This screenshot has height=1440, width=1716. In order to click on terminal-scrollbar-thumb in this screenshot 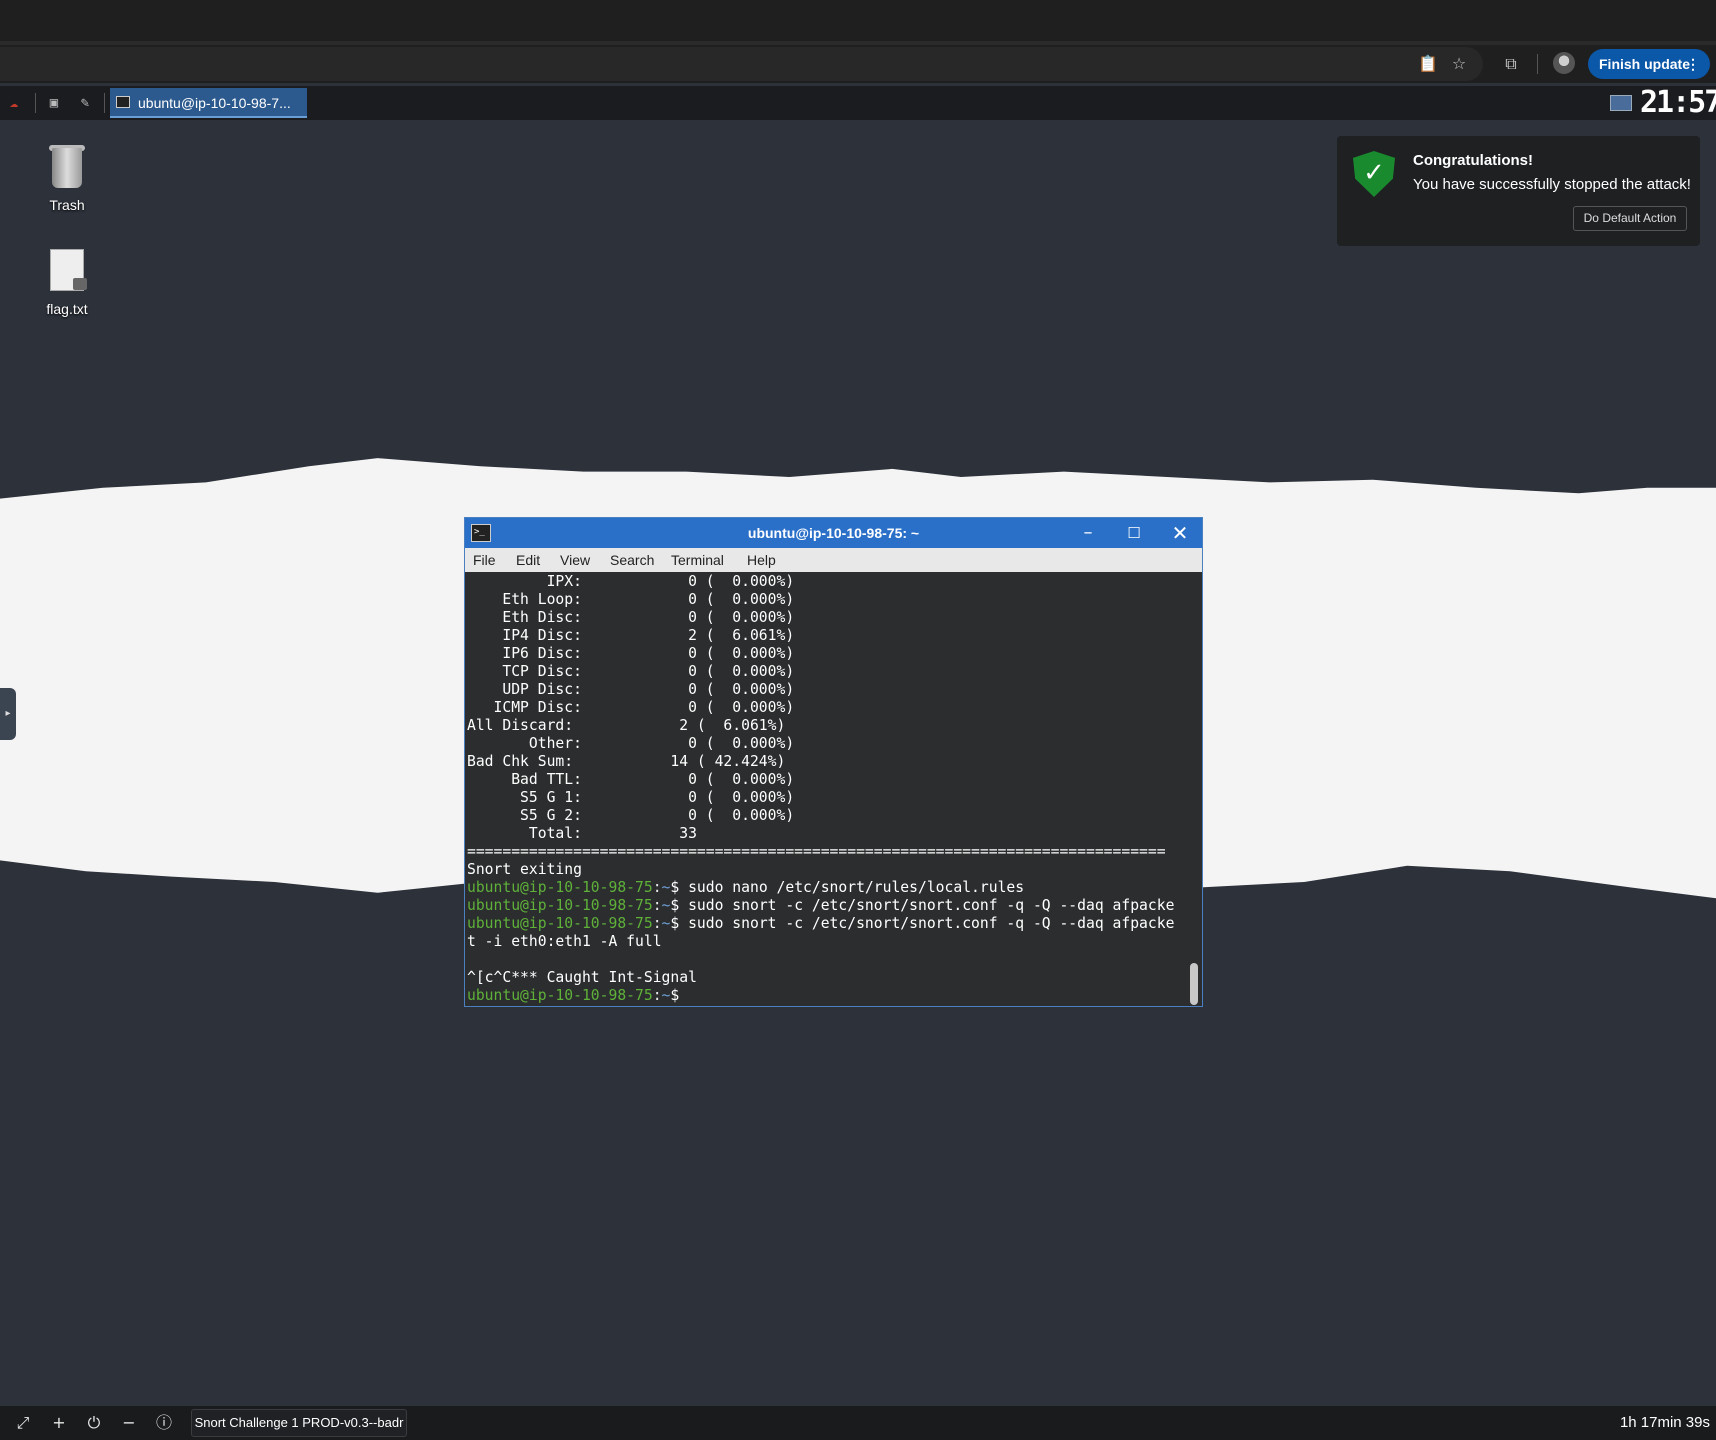, I will do `click(1194, 984)`.